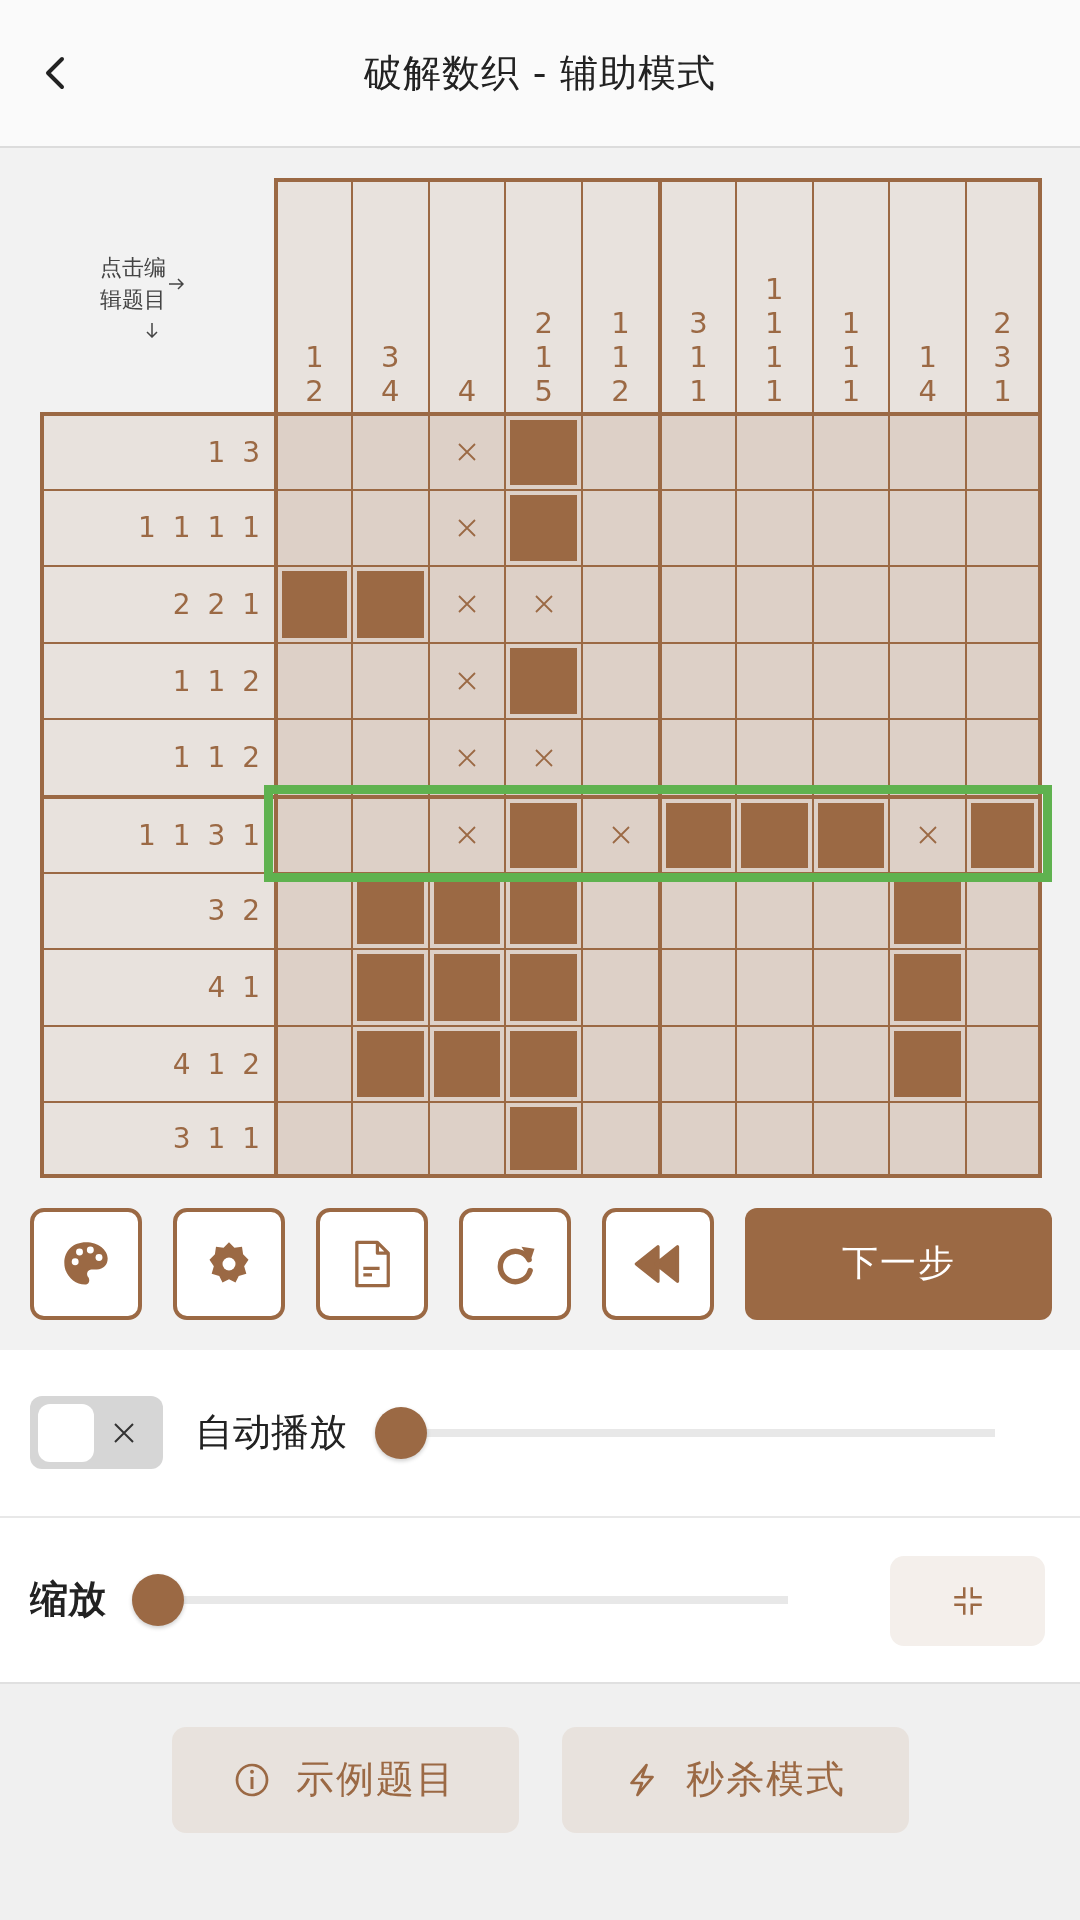 This screenshot has width=1080, height=1920. I want to click on zoom-slider-thumb, so click(158, 1599).